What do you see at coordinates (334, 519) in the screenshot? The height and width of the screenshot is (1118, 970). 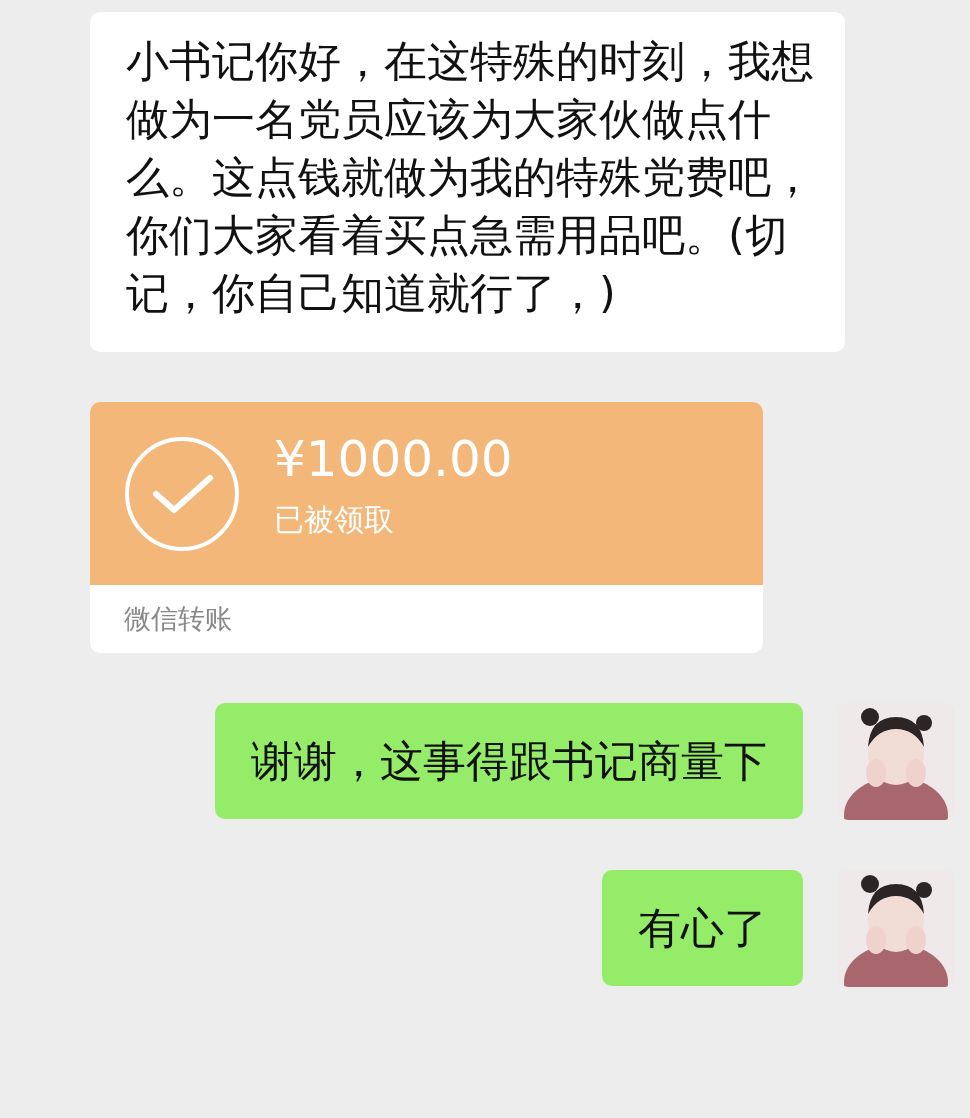 I see `transfer-status: 已被领取` at bounding box center [334, 519].